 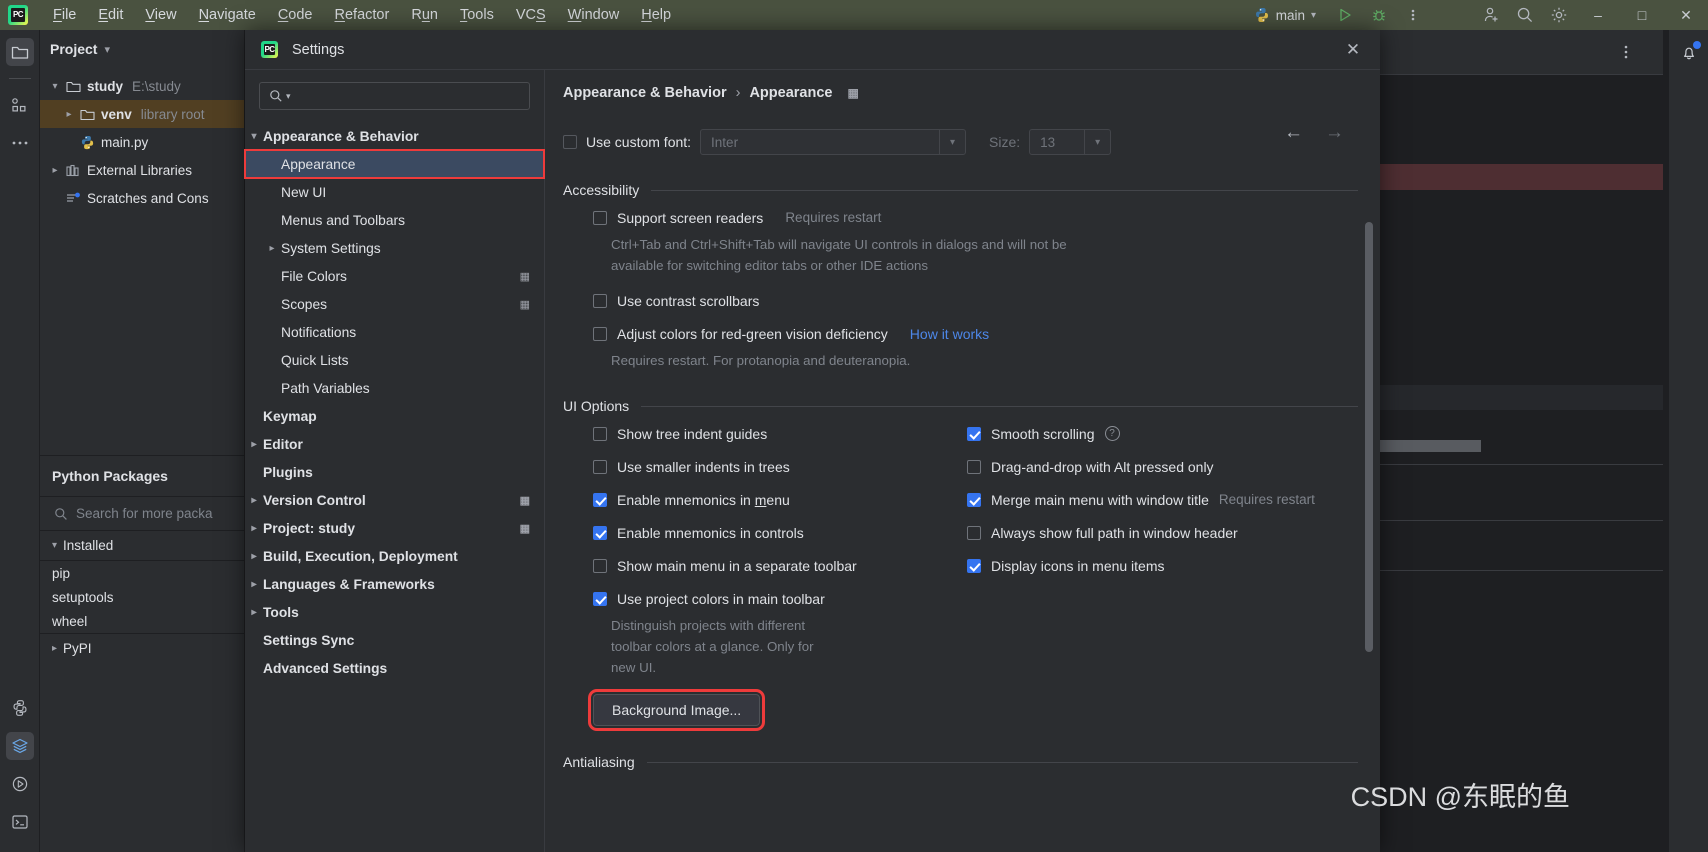 I want to click on code-with-me-button, so click(x=1491, y=15).